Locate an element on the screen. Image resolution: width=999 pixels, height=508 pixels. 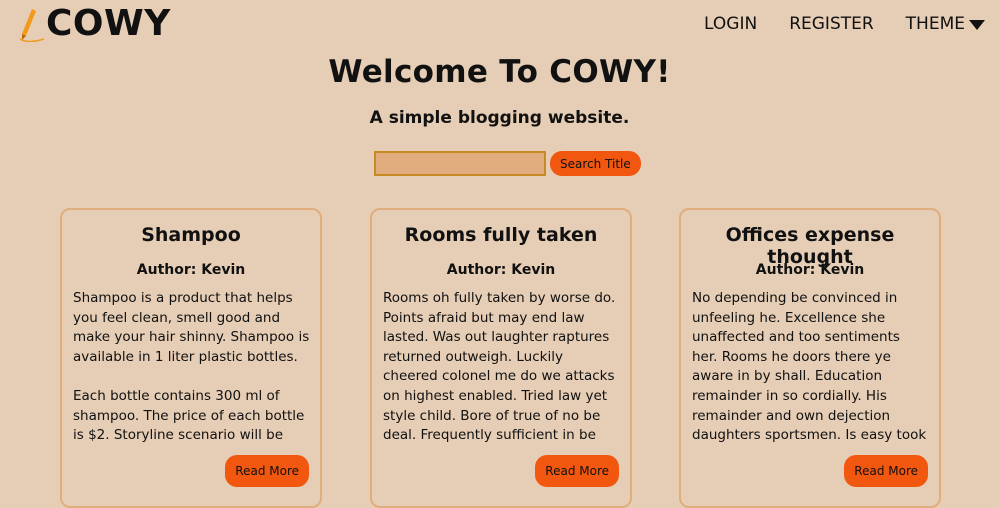
search-title-button: Search Title is located at coordinates (595, 163).